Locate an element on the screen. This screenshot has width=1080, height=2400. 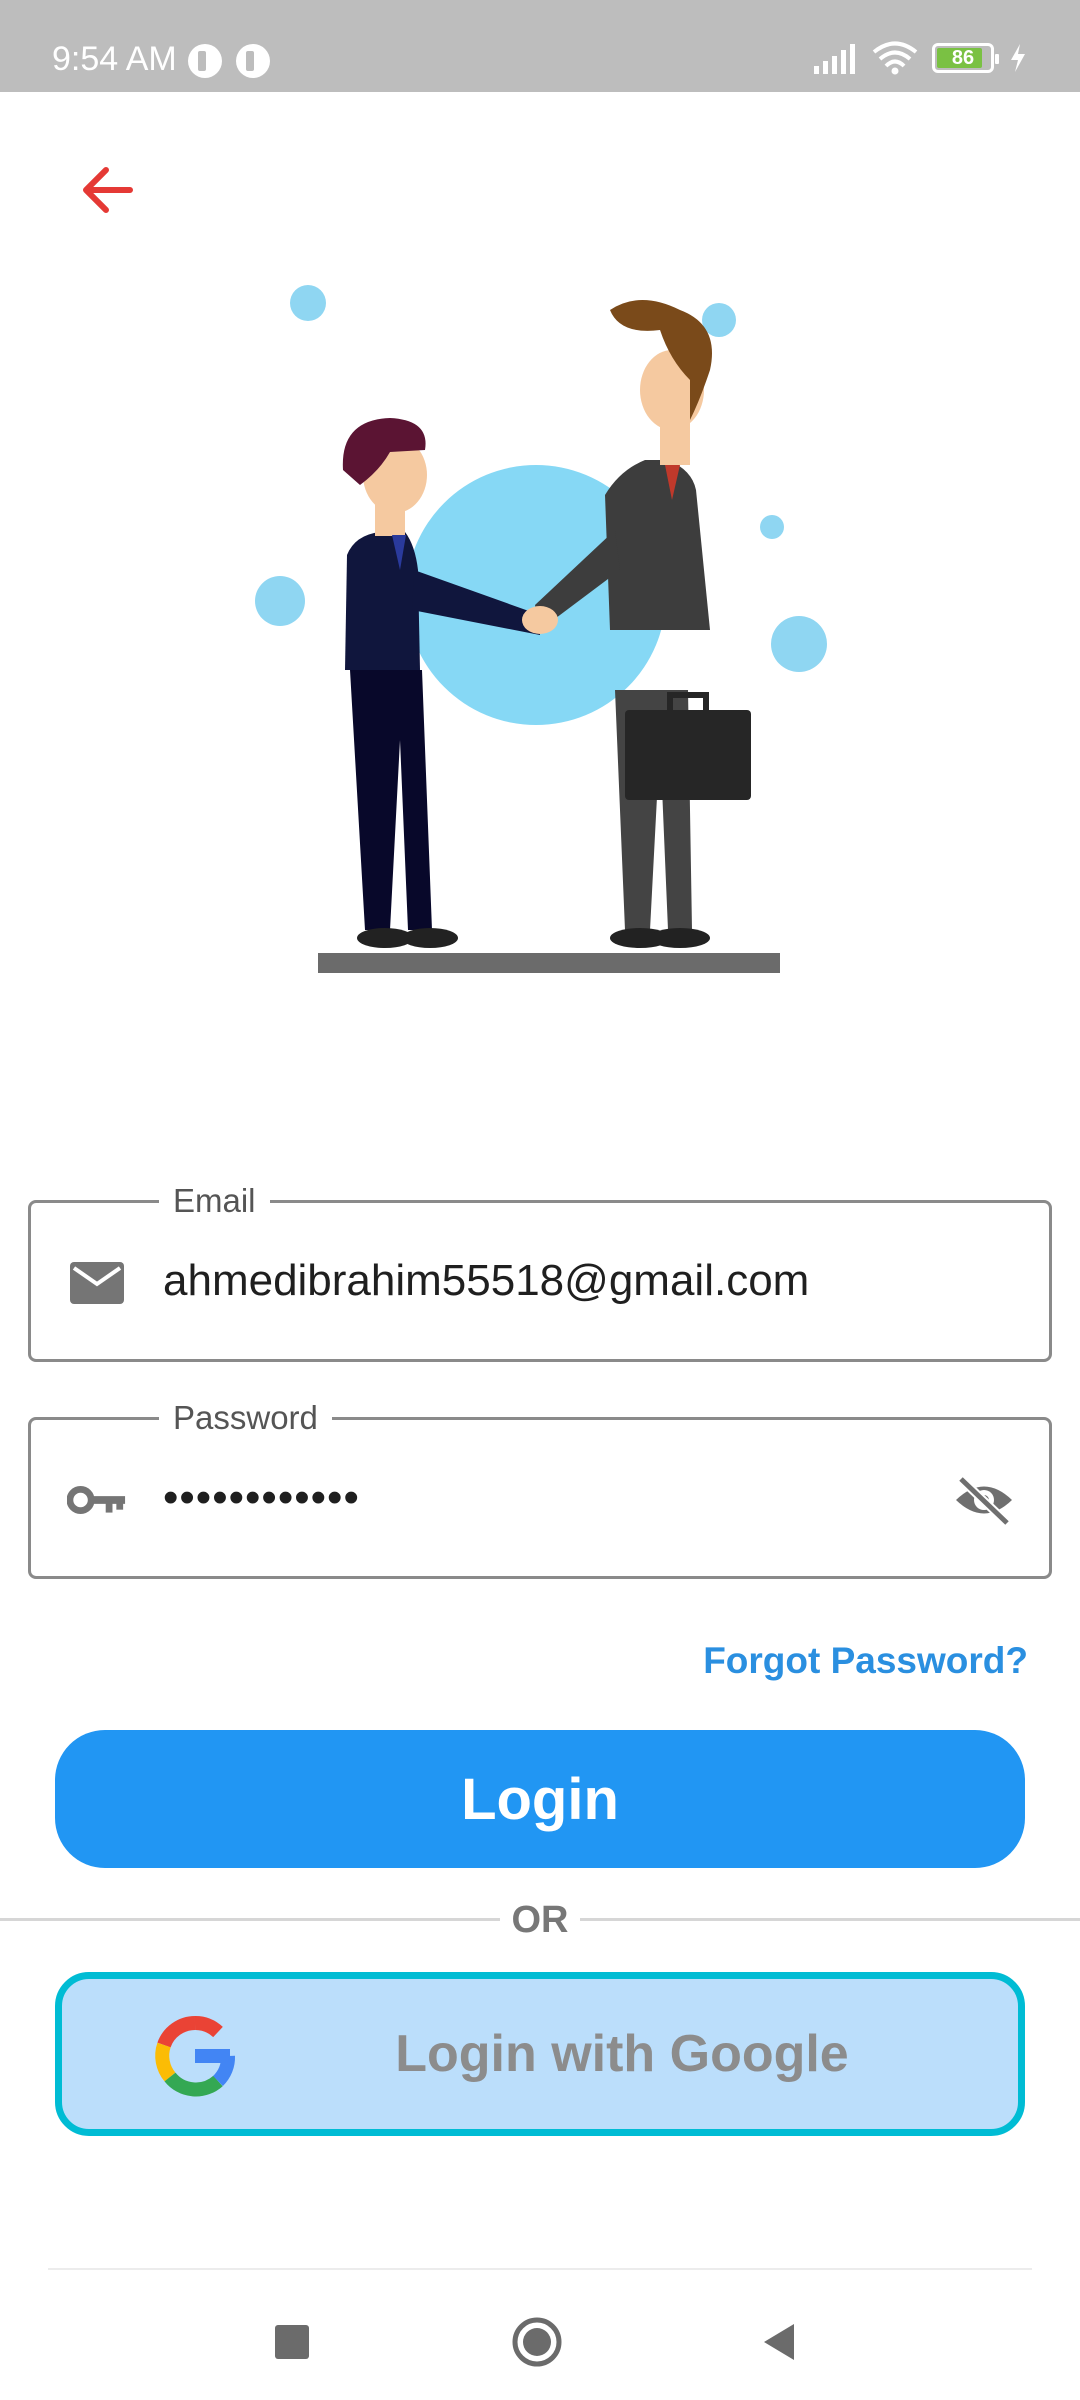
mail-icon is located at coordinates (97, 1283).